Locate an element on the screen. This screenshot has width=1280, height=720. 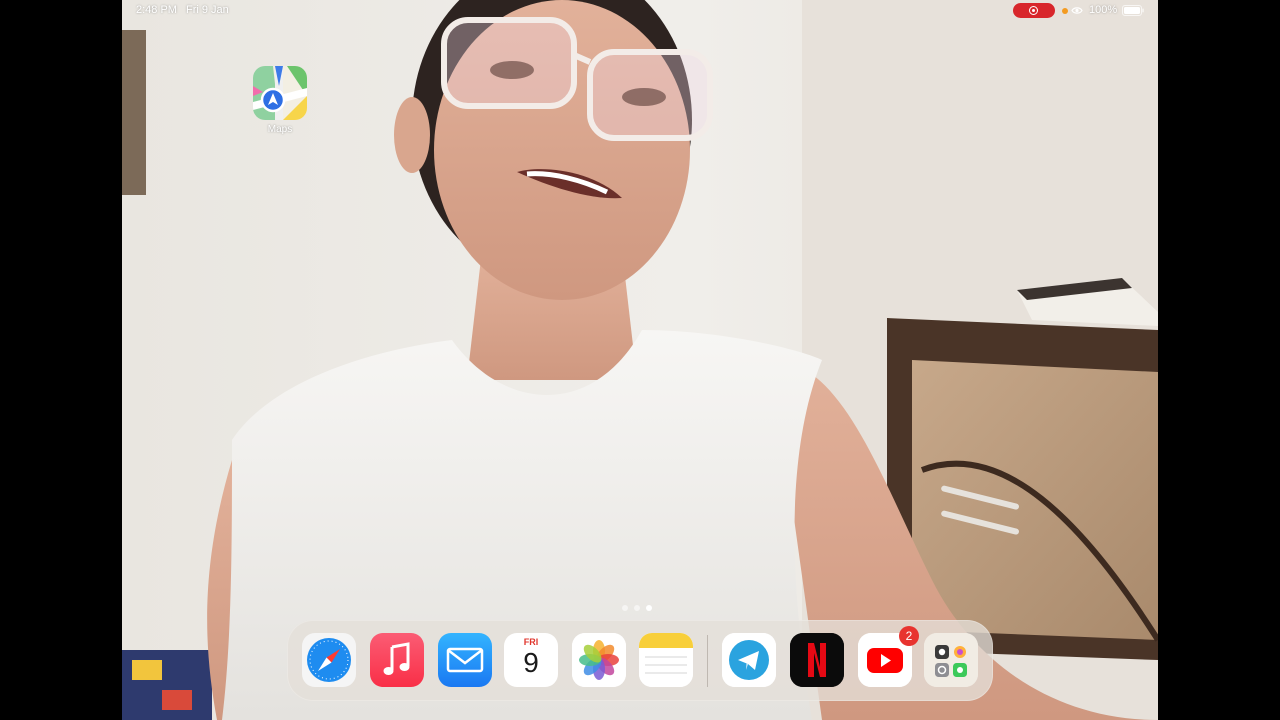
calendar-day-label: FRI is located at coordinates (531, 642).